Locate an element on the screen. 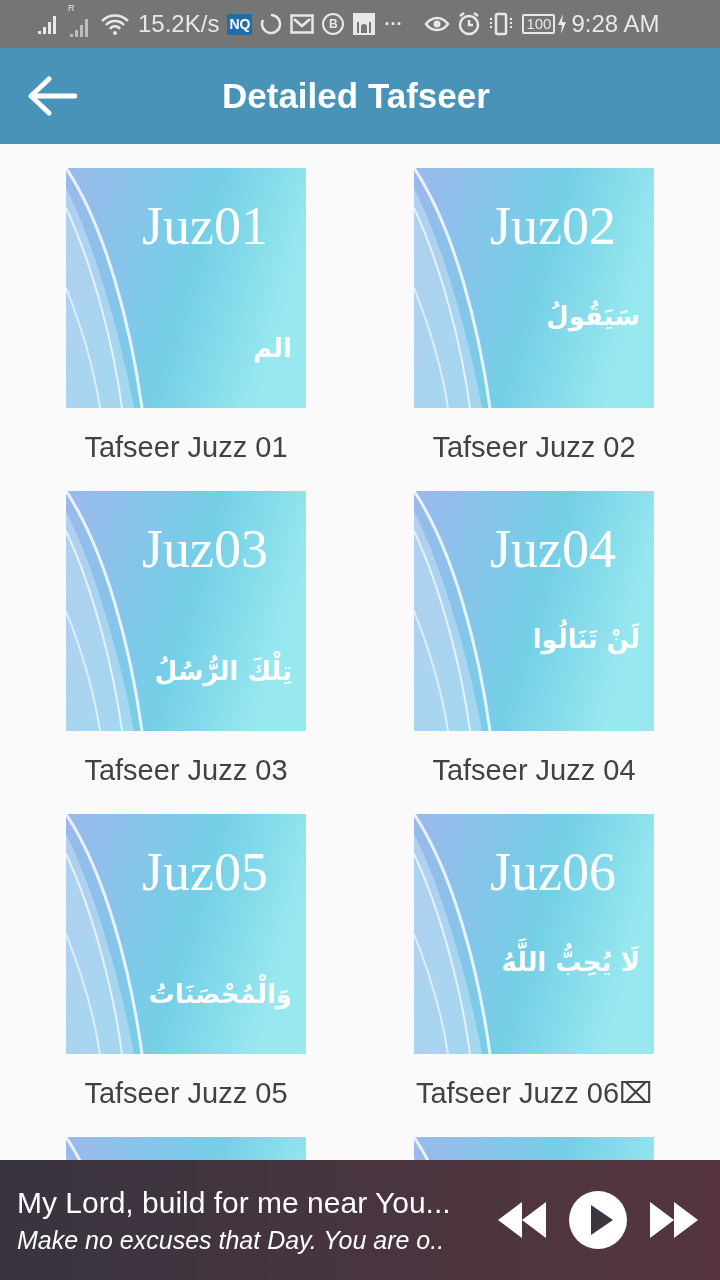 The image size is (720, 1280). juz-number: Juz02 is located at coordinates (553, 226).